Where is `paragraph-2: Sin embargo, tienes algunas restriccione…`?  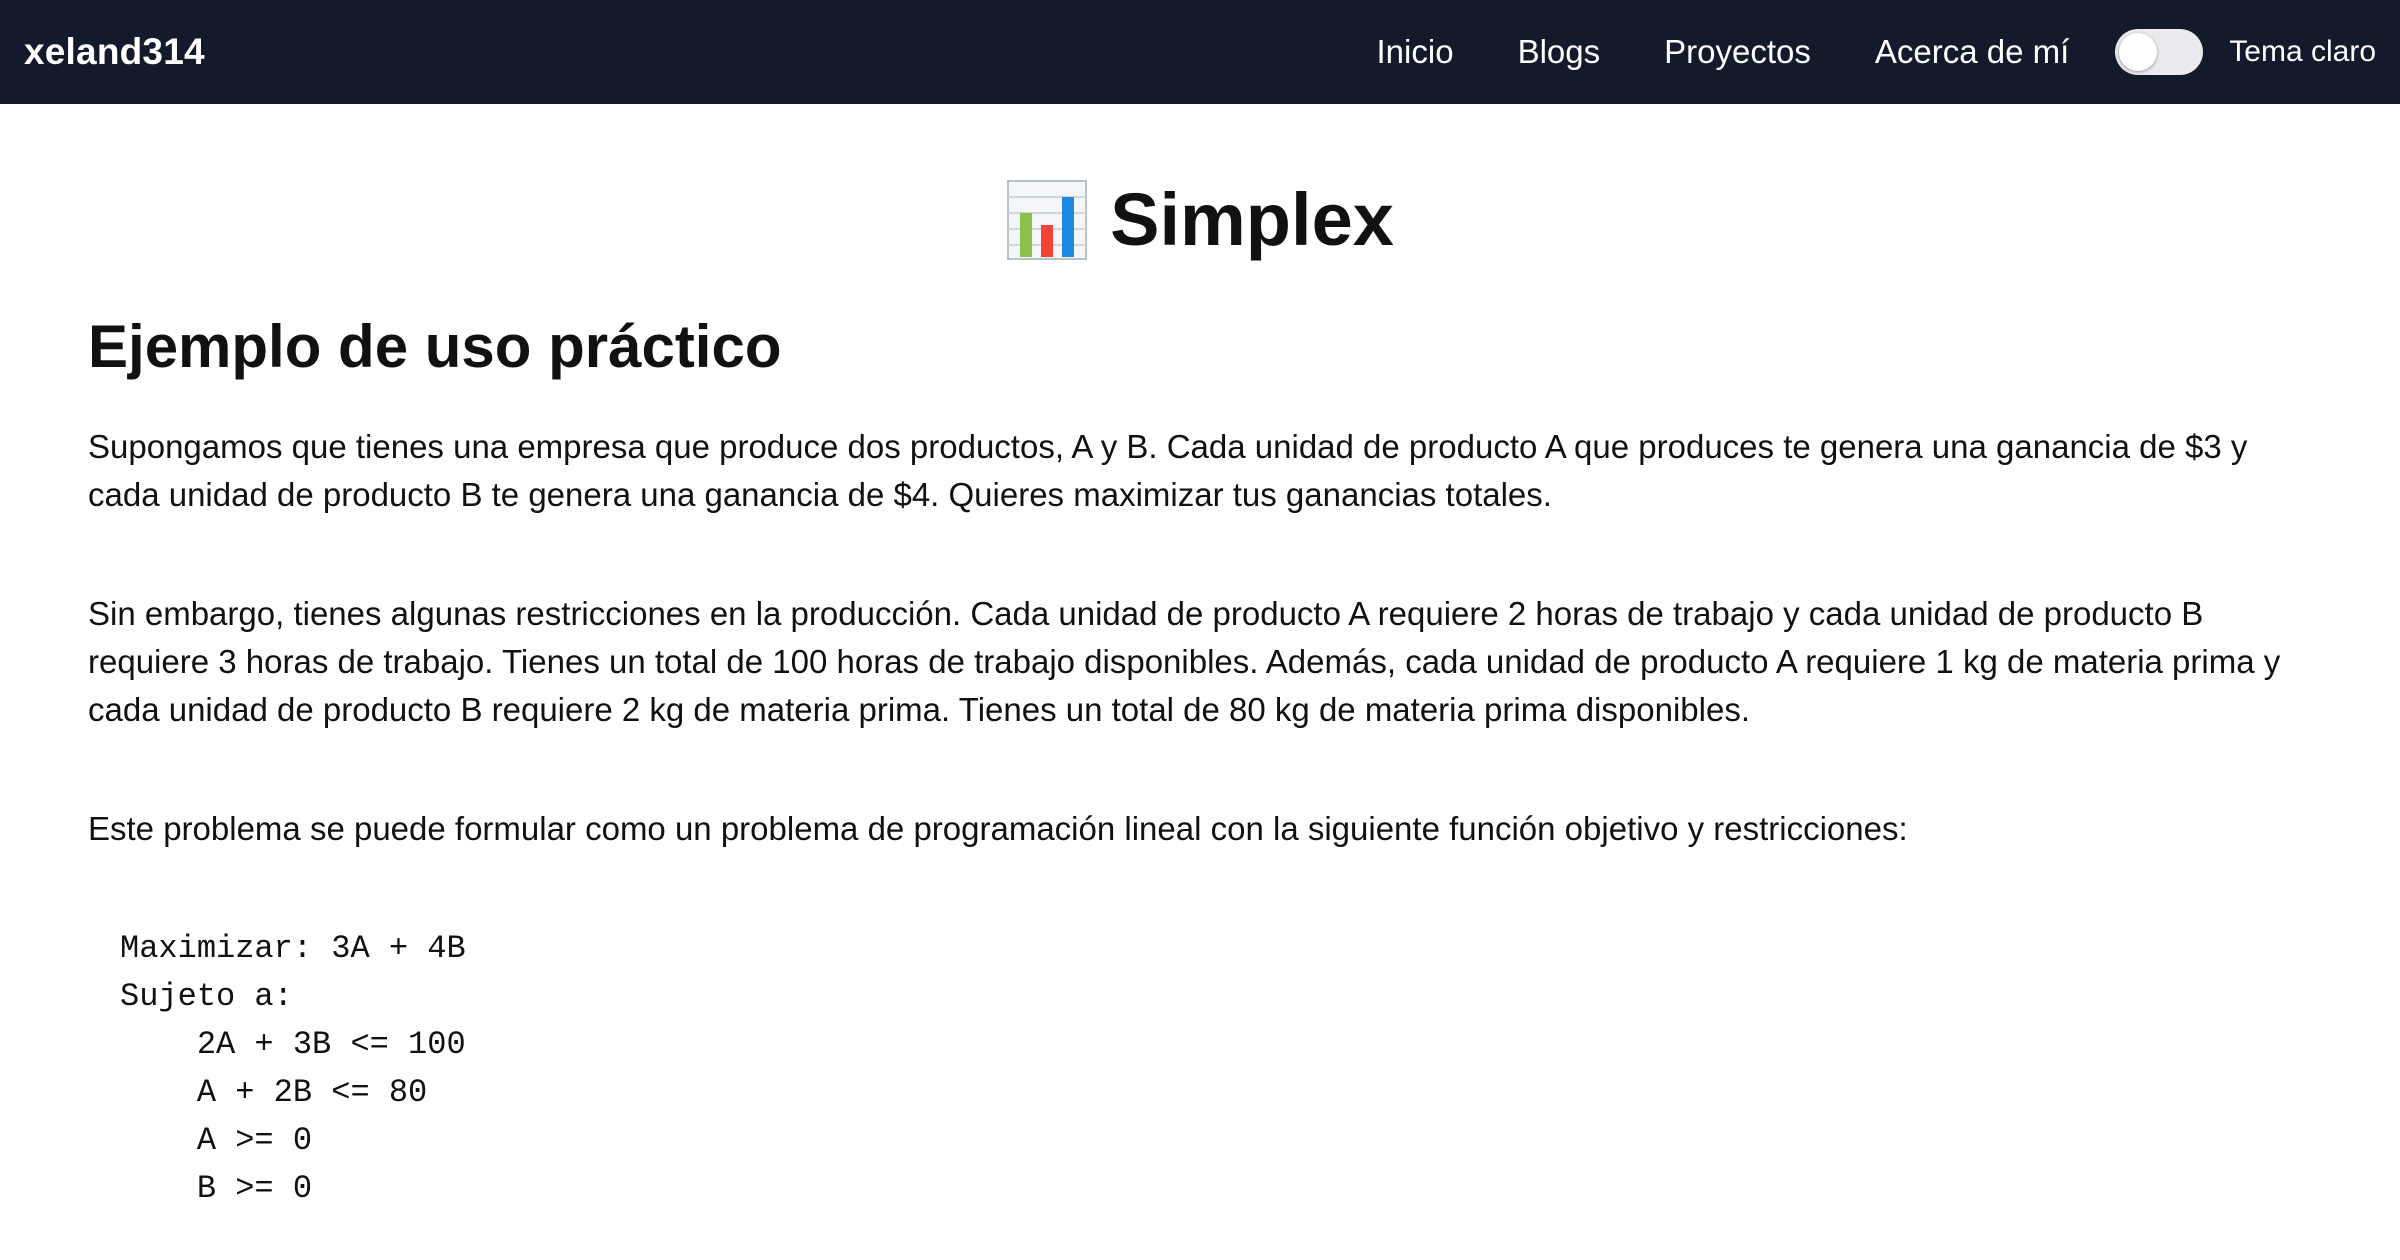
paragraph-2: Sin embargo, tienes algunas restriccione… is located at coordinates (1184, 661).